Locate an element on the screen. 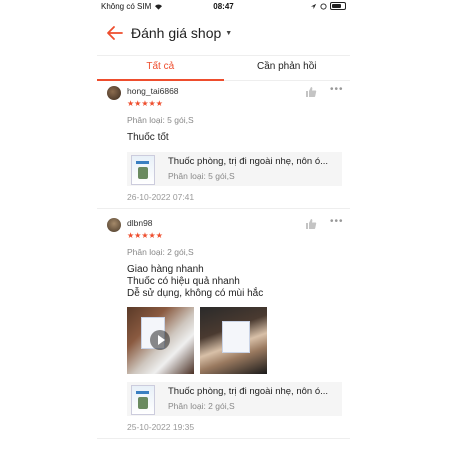  review-content: Thuốc tốt is located at coordinates (148, 138).